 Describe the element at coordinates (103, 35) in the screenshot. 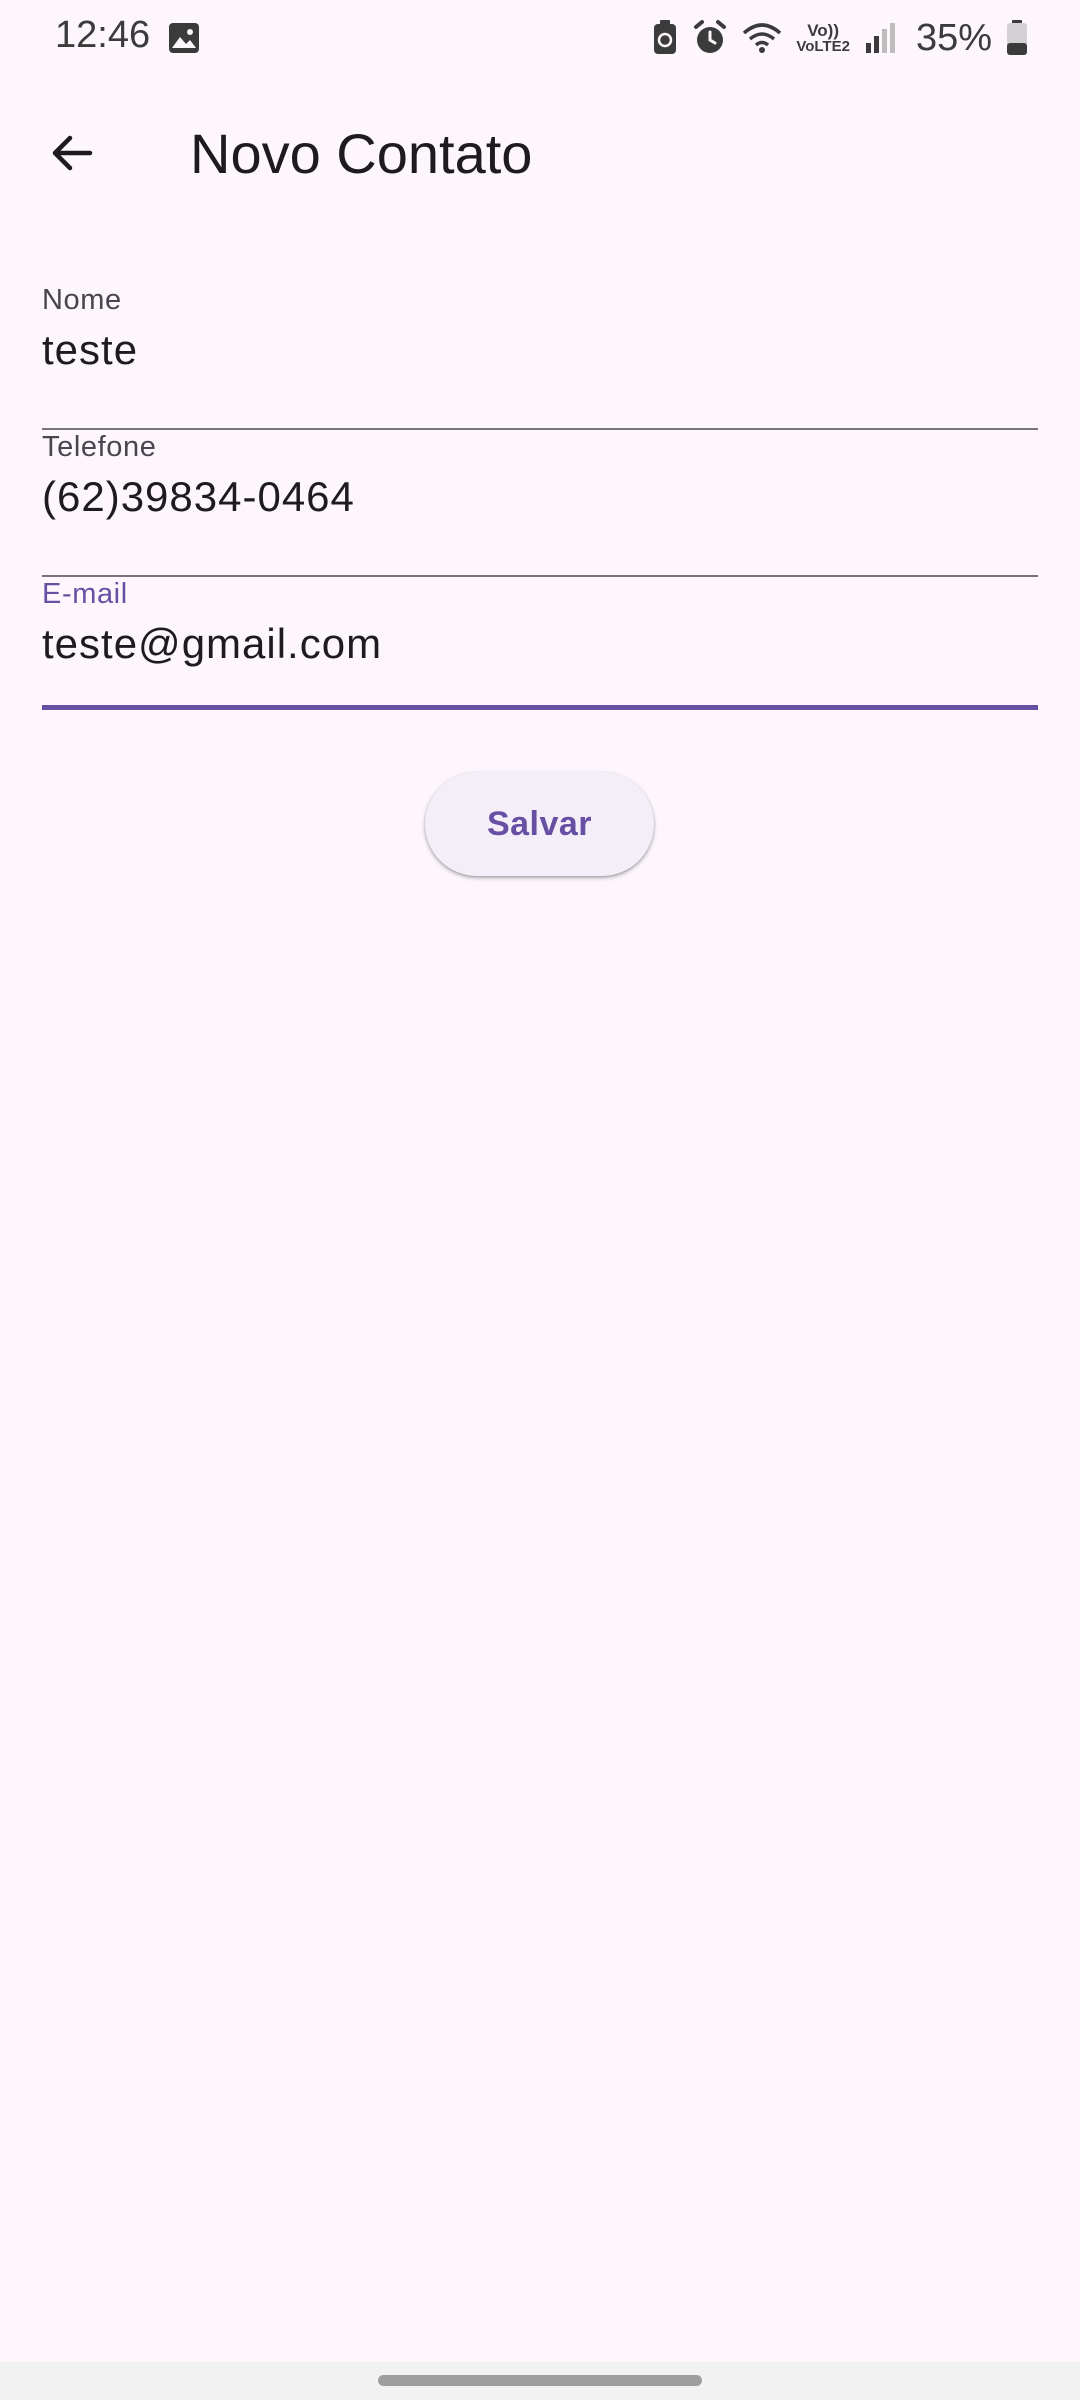

I see `status-time: 12:46` at that location.